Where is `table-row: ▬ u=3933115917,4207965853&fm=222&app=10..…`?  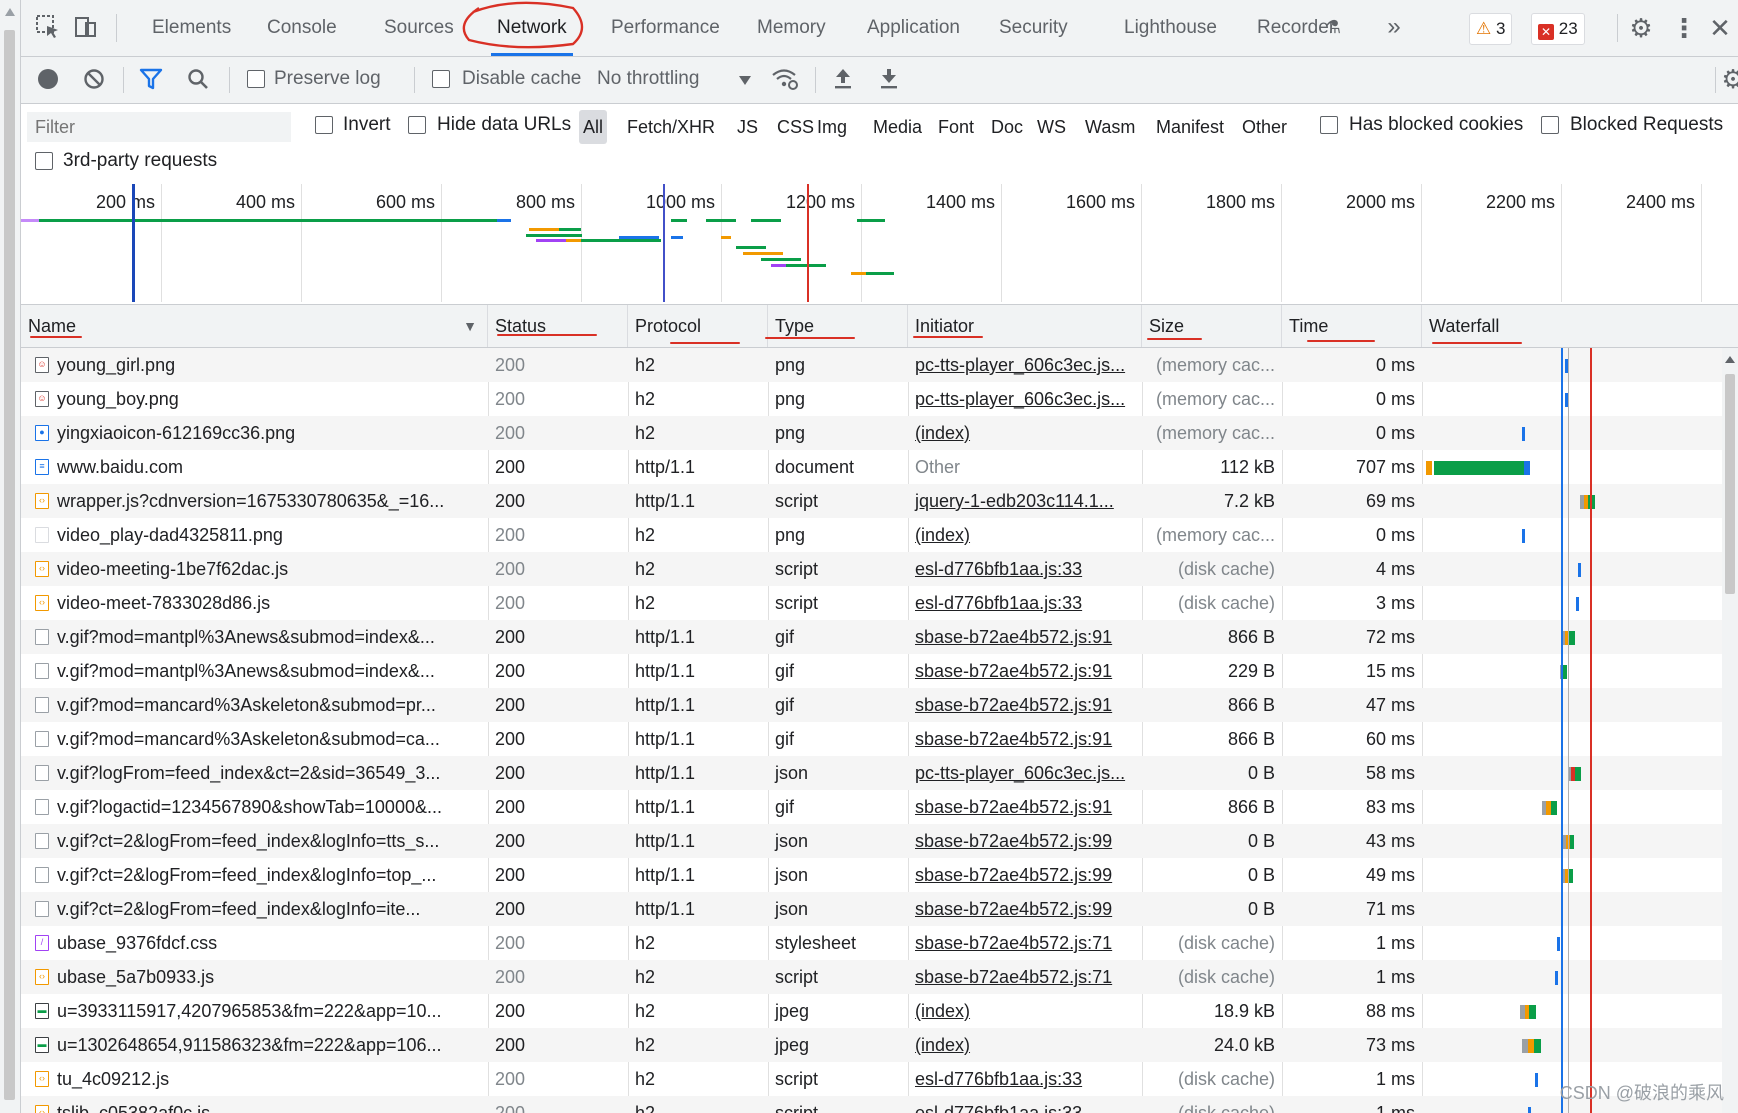 table-row: ▬ u=3933115917,4207965853&fm=222&app=10..… is located at coordinates (871, 1011).